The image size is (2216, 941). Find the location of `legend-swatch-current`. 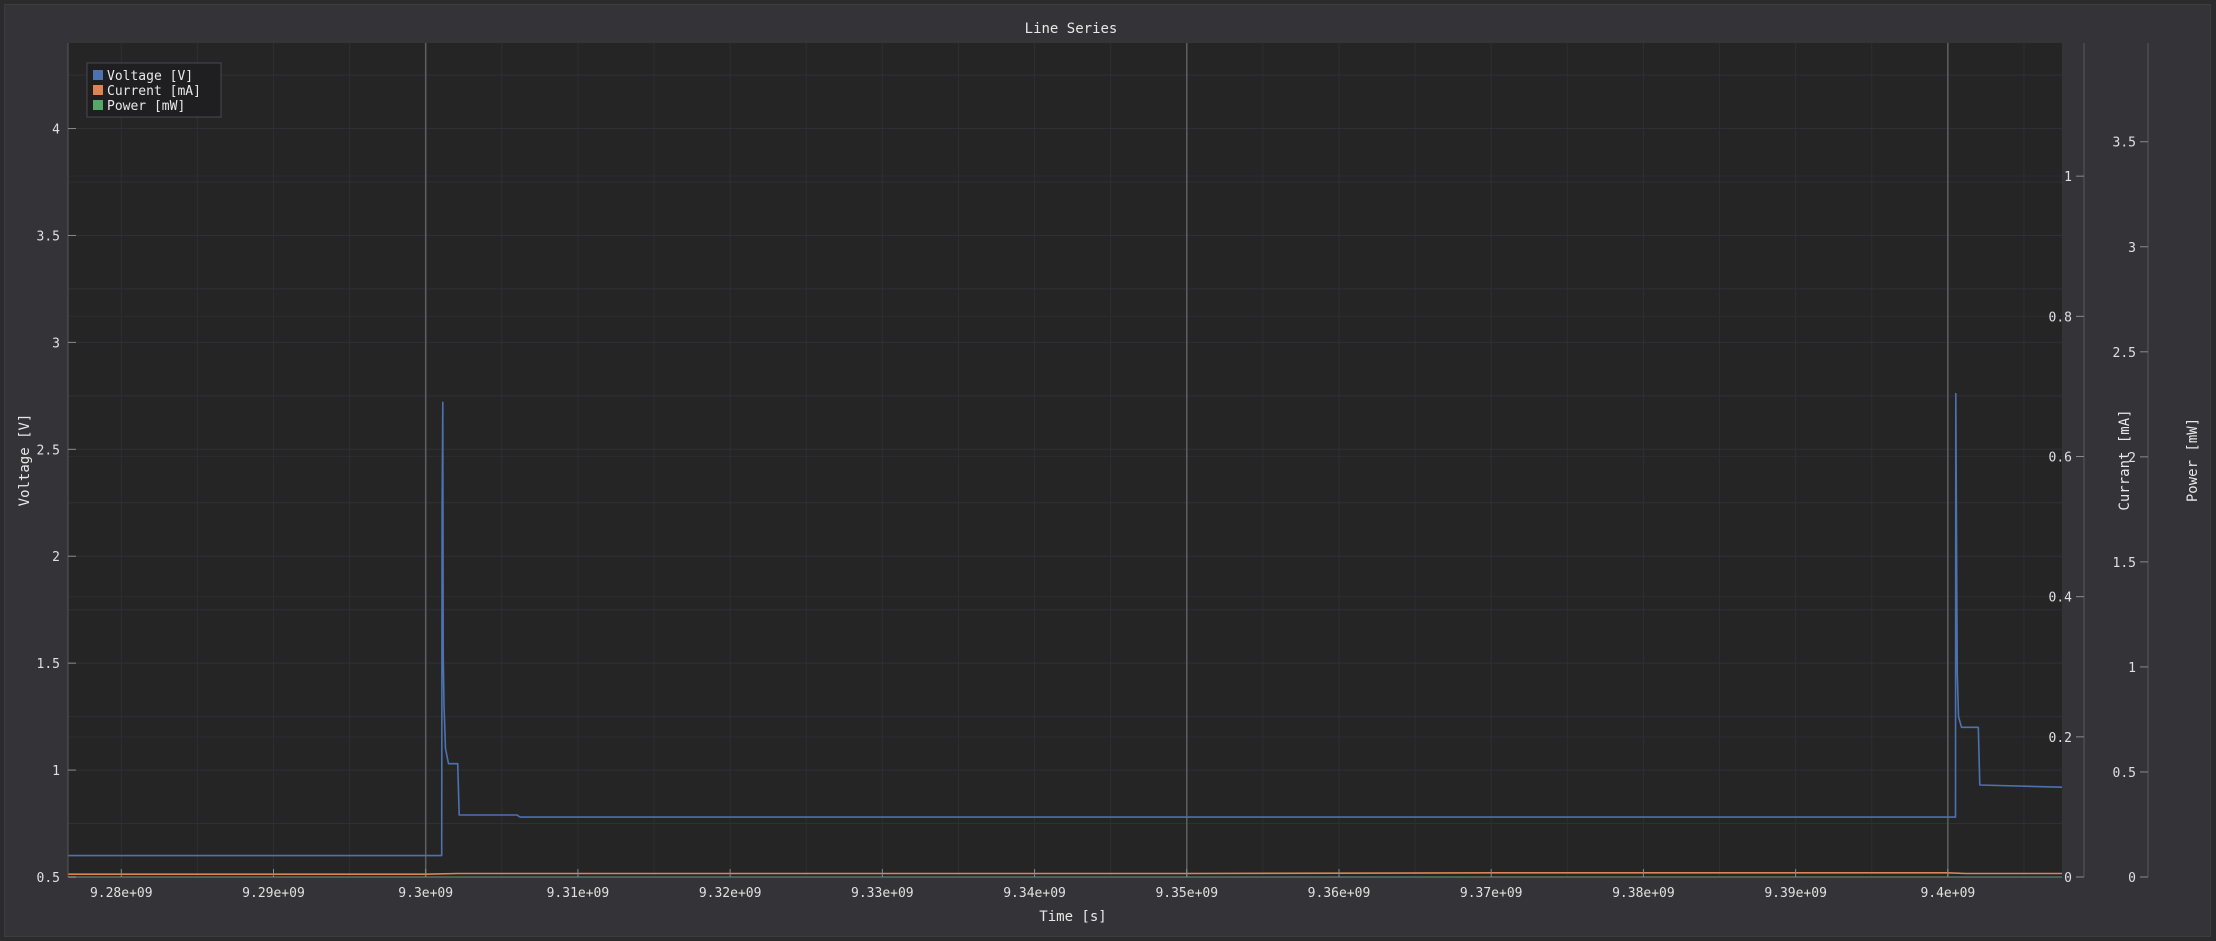

legend-swatch-current is located at coordinates (98, 90).